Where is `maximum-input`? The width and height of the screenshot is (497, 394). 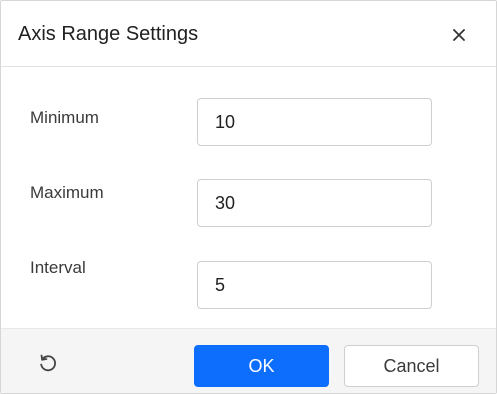
maximum-input is located at coordinates (314, 203).